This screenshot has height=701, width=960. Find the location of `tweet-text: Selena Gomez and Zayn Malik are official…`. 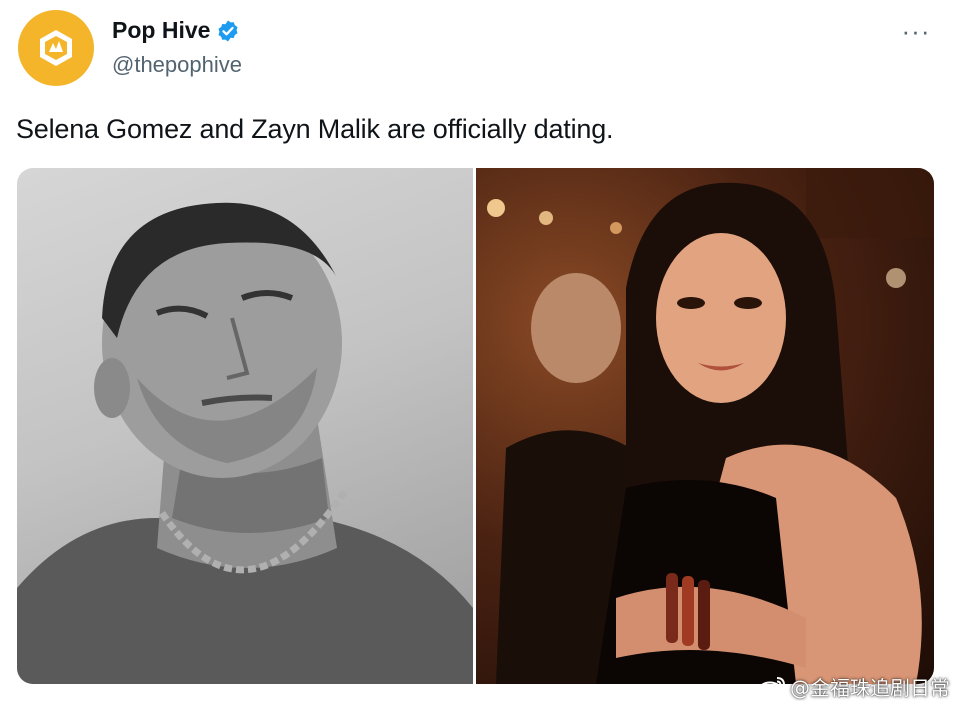

tweet-text: Selena Gomez and Zayn Malik are official… is located at coordinates (315, 129).